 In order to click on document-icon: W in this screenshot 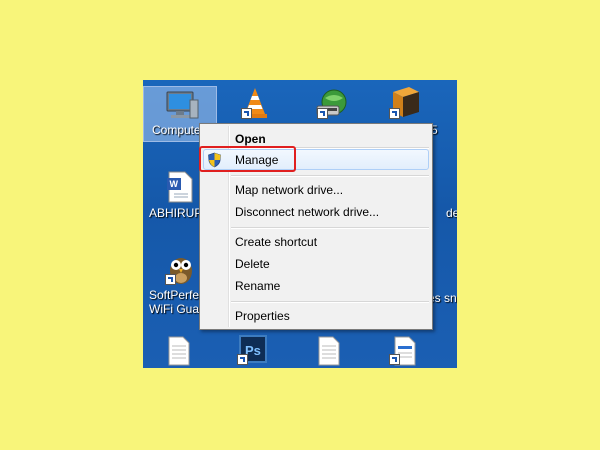, I will do `click(180, 187)`.